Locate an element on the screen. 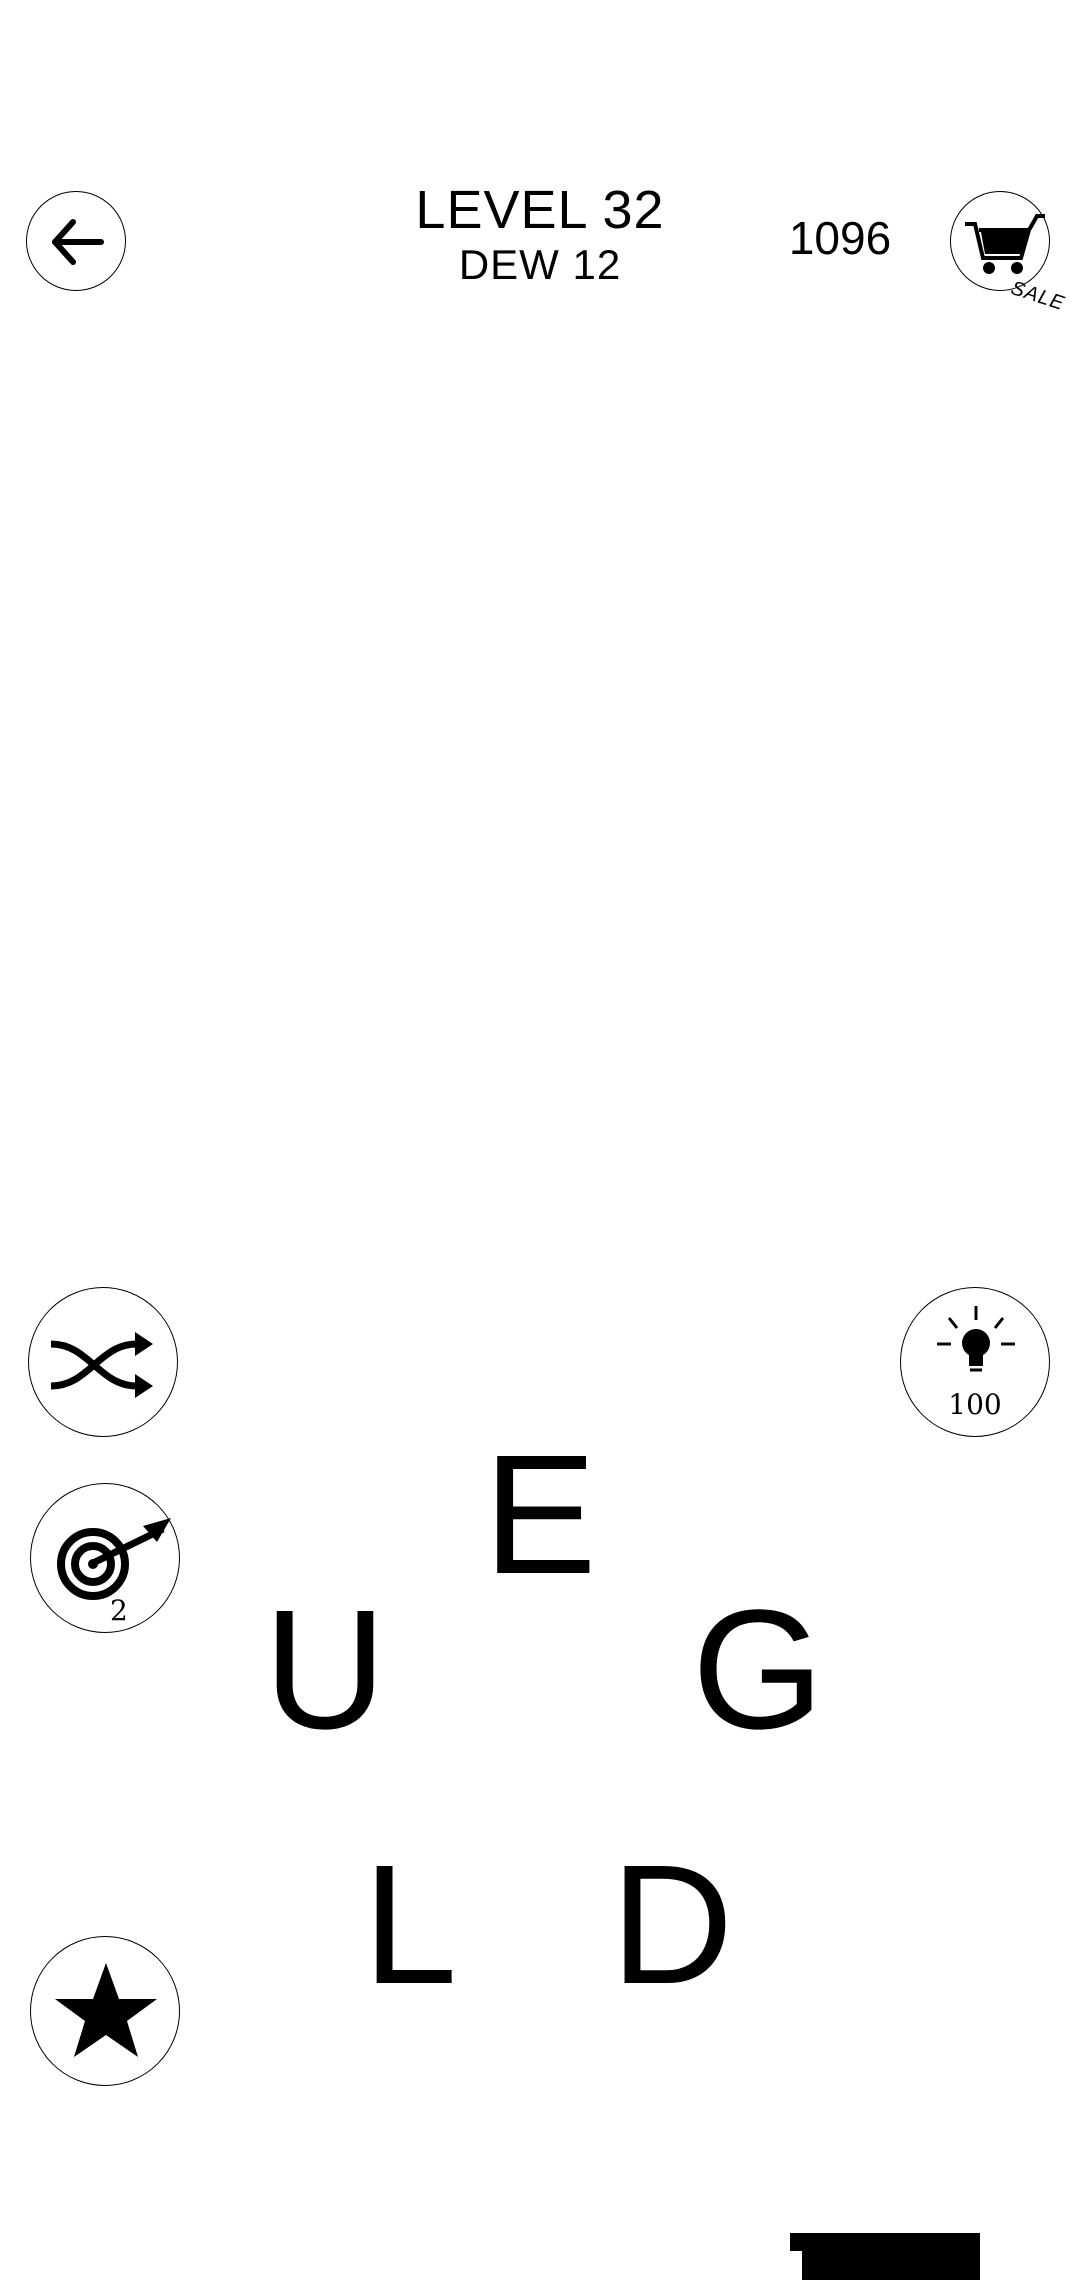 The height and width of the screenshot is (2280, 1080). level-subtitle: DEW 12 is located at coordinates (540, 264).